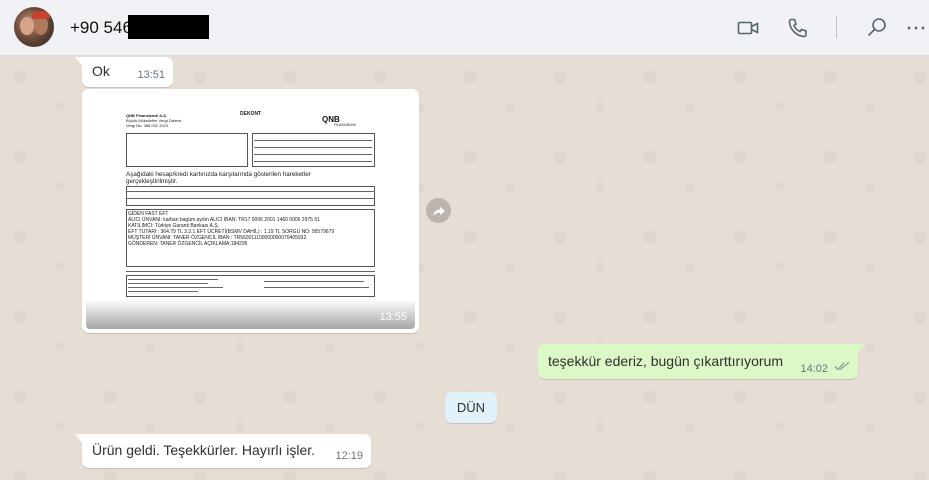 The height and width of the screenshot is (480, 929). Describe the element at coordinates (798, 28) in the screenshot. I see `phone-icon` at that location.